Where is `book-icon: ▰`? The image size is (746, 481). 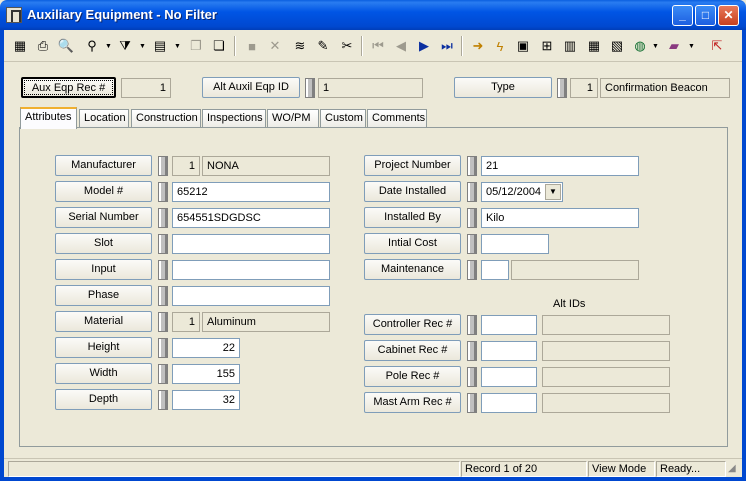 book-icon: ▰ is located at coordinates (674, 46).